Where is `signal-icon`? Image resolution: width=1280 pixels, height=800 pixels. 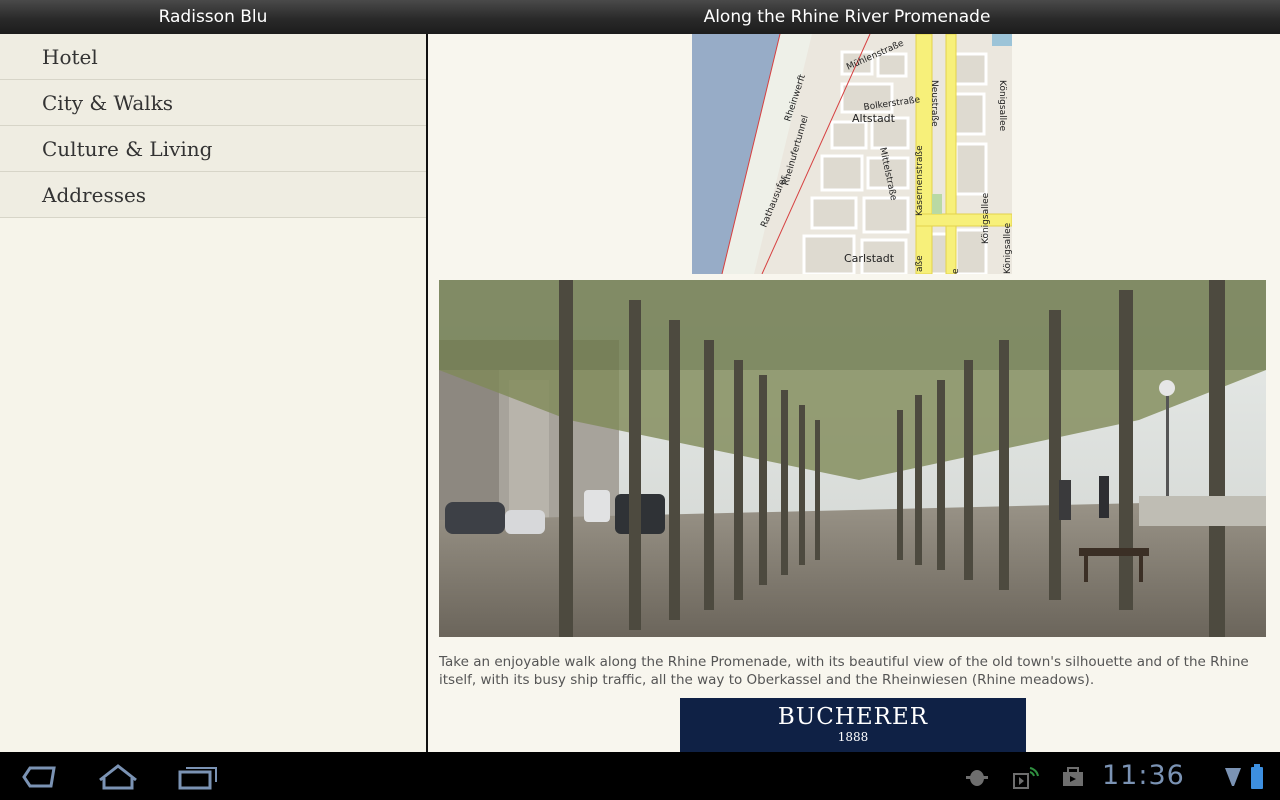 signal-icon is located at coordinates (1233, 779).